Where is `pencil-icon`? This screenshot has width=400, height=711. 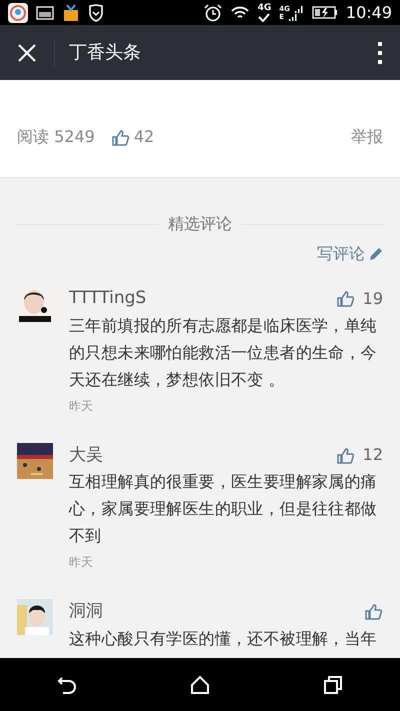 pencil-icon is located at coordinates (376, 254).